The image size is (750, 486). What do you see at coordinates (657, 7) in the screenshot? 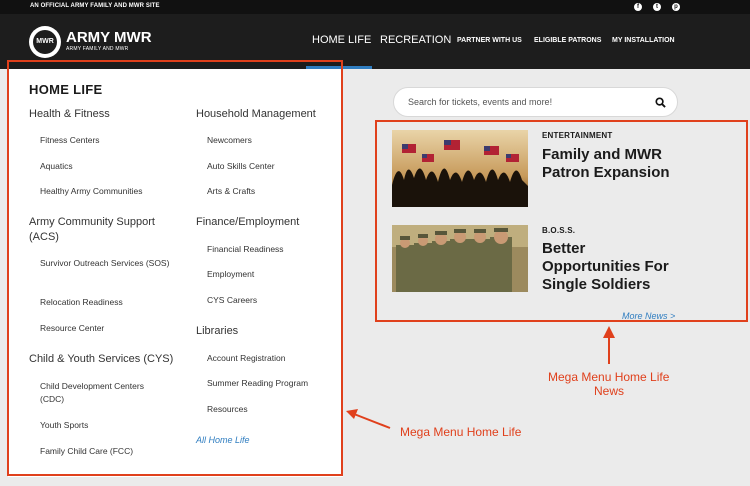
I see `twitter-icon: t` at bounding box center [657, 7].